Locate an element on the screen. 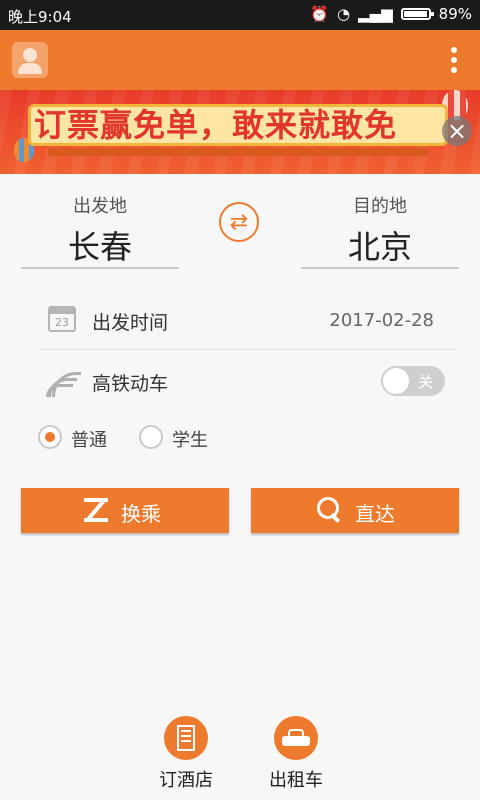 This screenshot has height=800, width=480. transfer-label: 换乘 is located at coordinates (141, 514).